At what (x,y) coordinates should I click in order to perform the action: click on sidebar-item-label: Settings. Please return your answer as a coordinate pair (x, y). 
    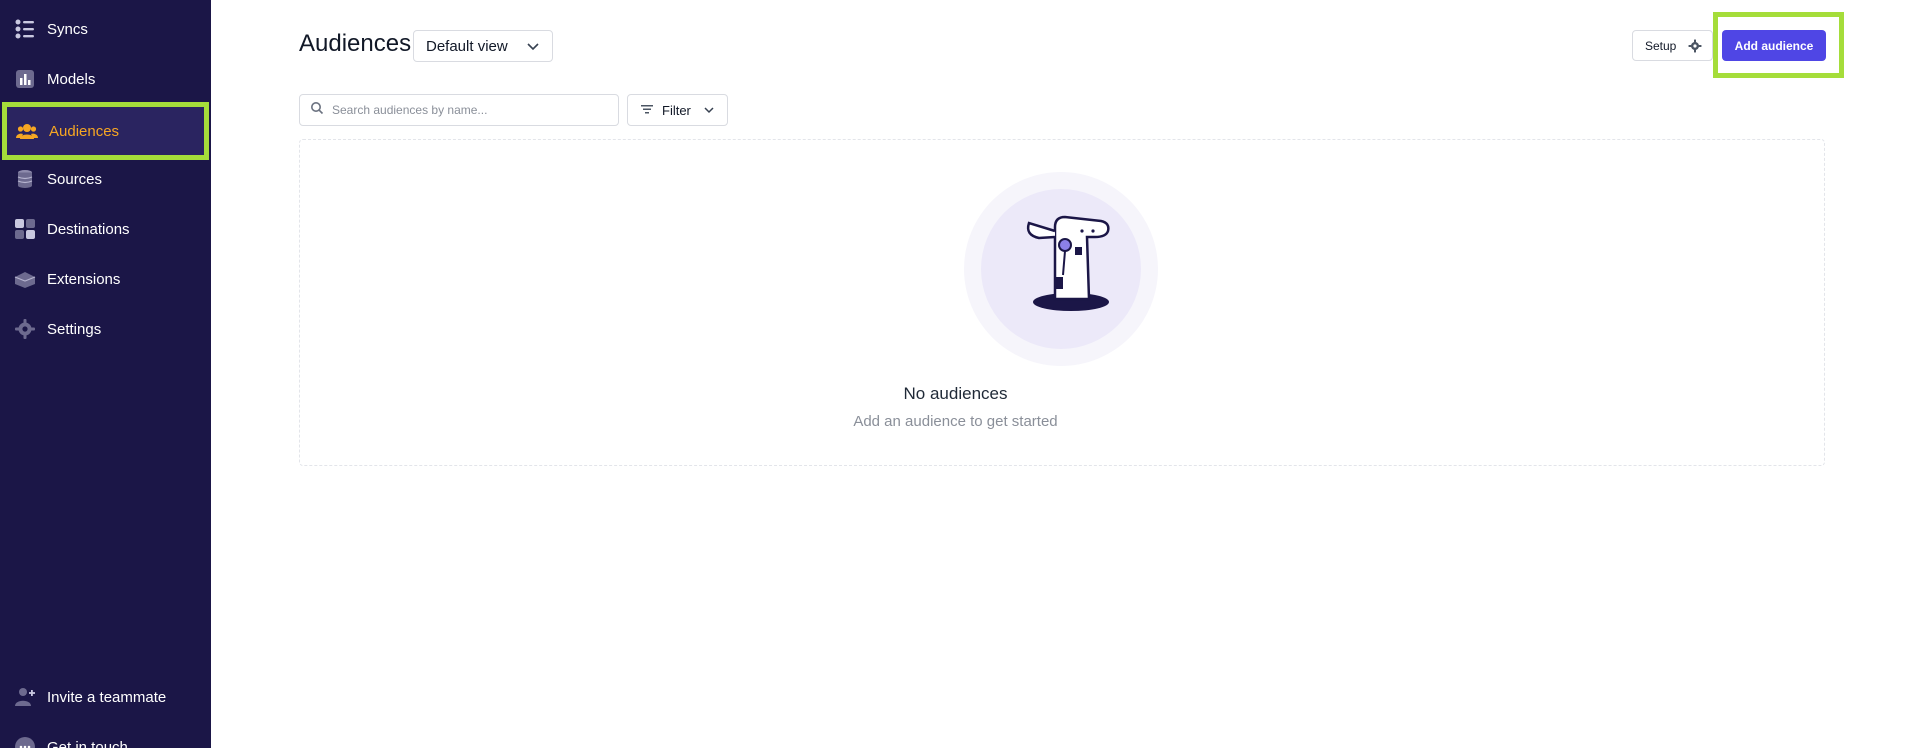
    Looking at the image, I should click on (74, 329).